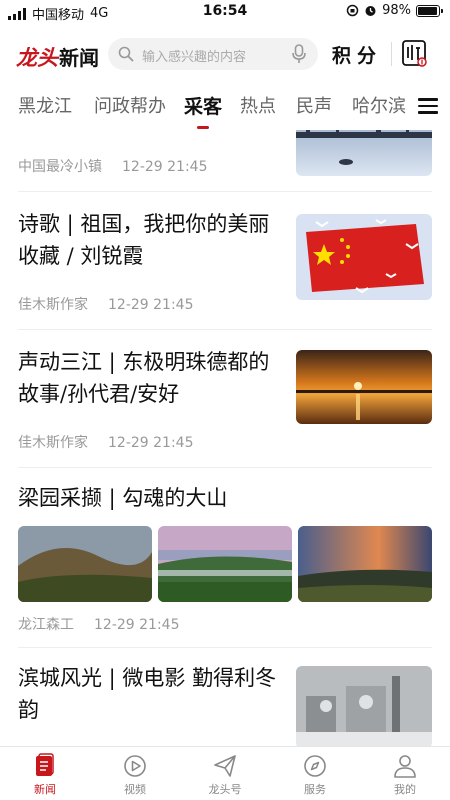 The height and width of the screenshot is (800, 450). Describe the element at coordinates (299, 54) in the screenshot. I see `microphone-icon` at that location.